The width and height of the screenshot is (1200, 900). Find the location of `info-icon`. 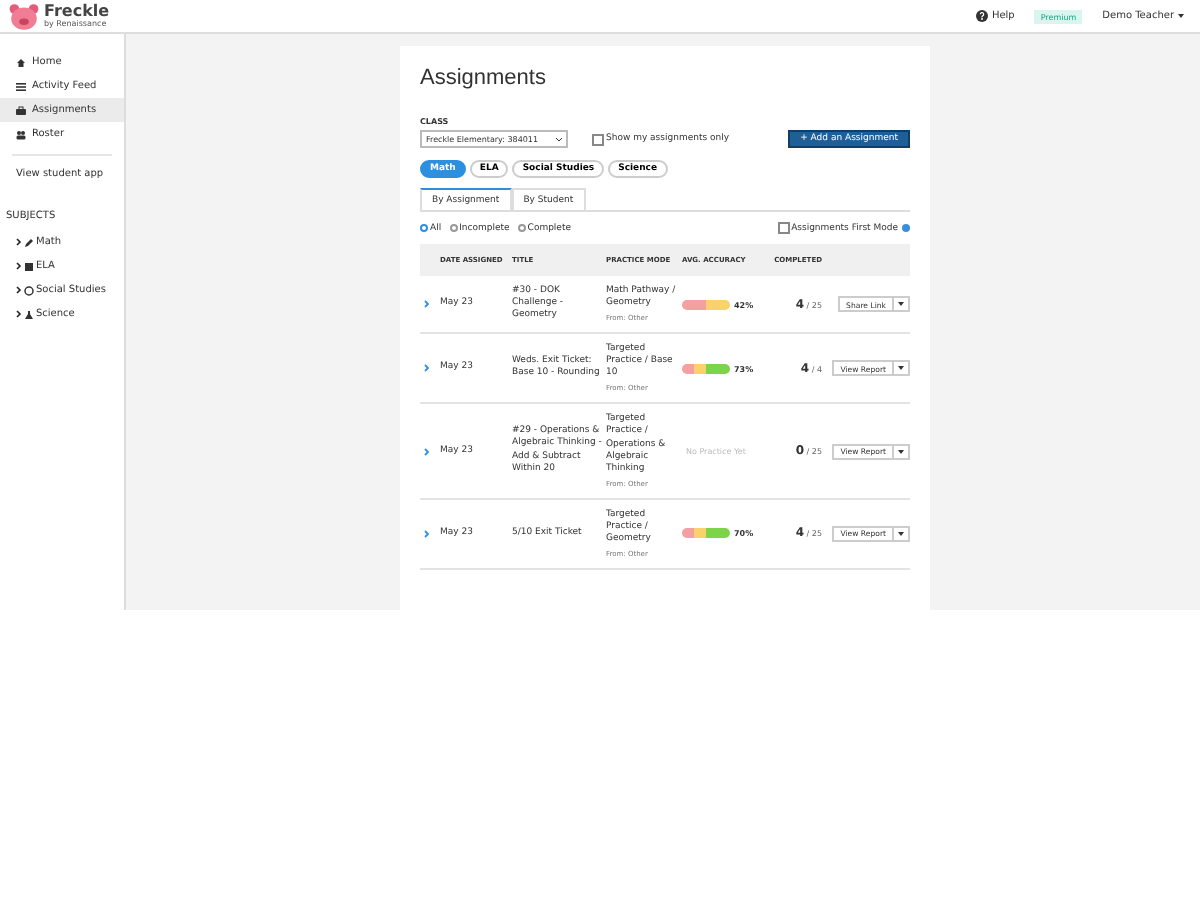

info-icon is located at coordinates (906, 228).